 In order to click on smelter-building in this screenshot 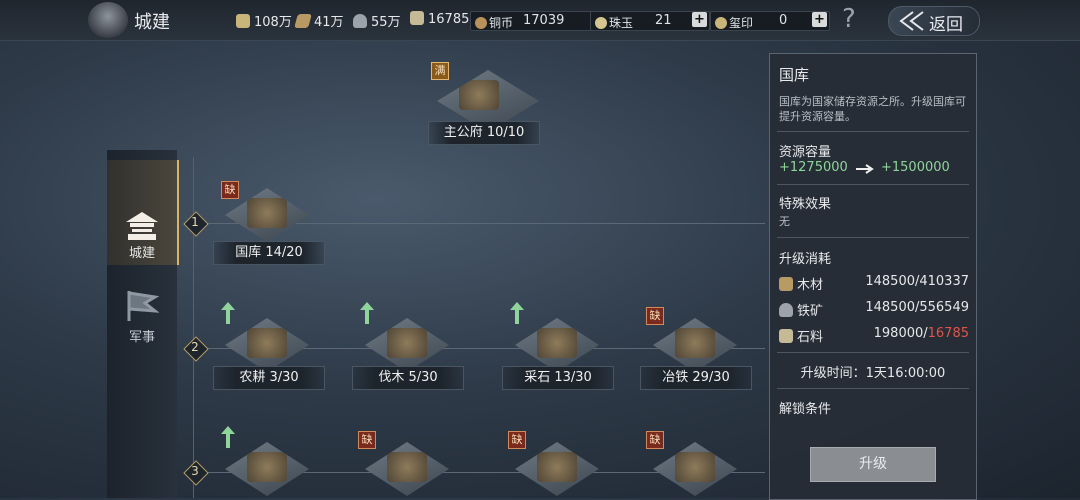, I will do `click(695, 345)`.